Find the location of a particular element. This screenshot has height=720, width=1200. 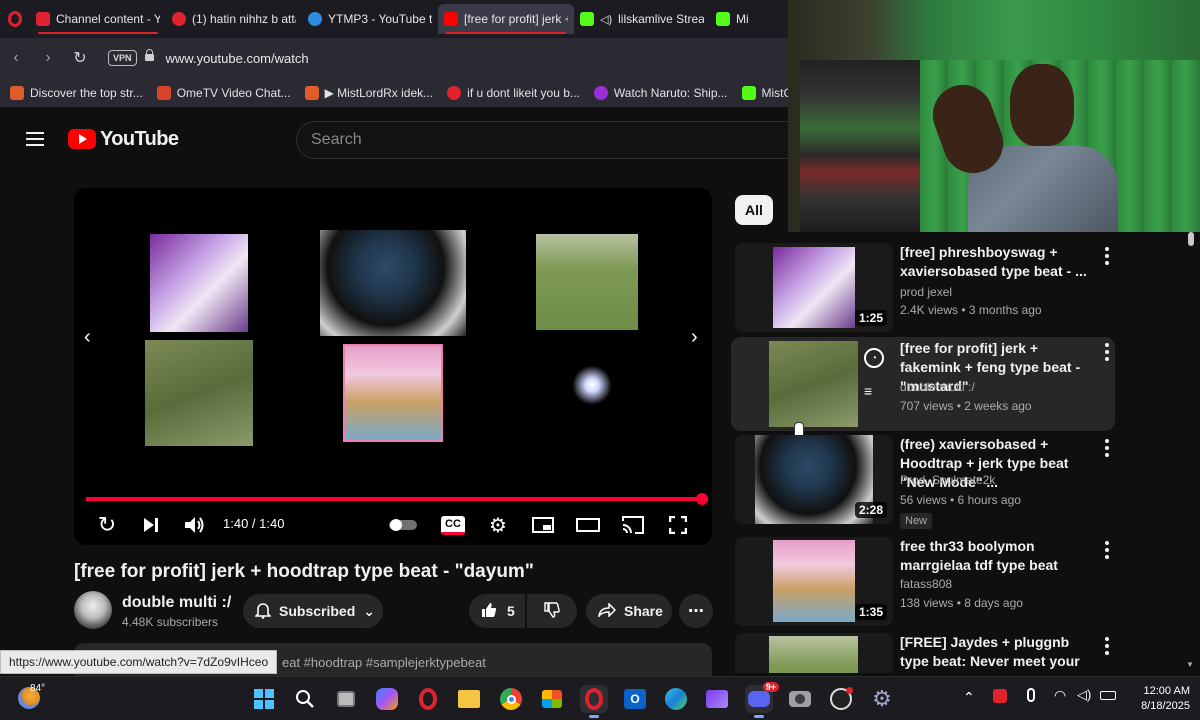

forward-icon: › is located at coordinates (48, 58).